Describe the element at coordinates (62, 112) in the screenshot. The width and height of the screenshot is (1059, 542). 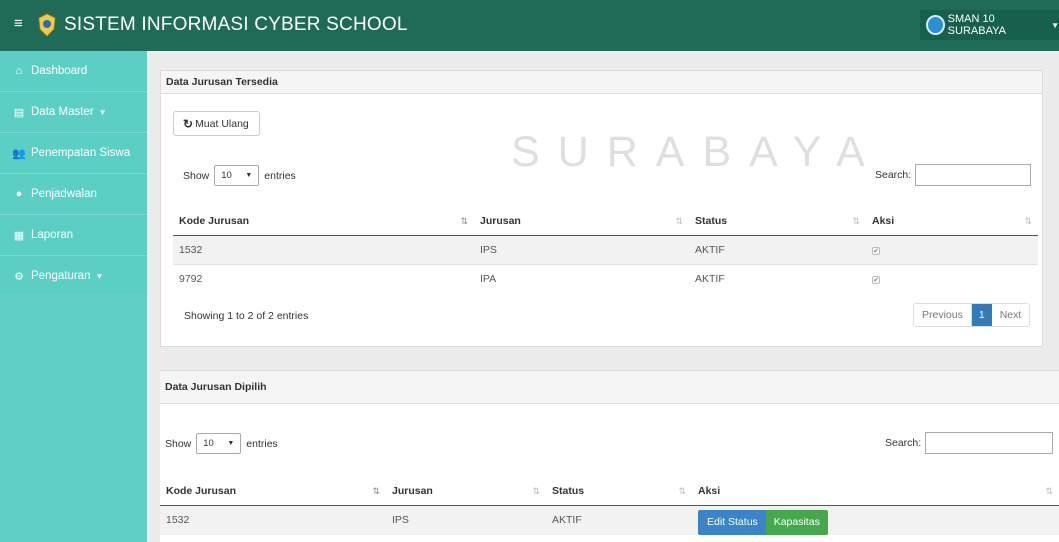
I see `sidebar-item-label: Data Master` at that location.